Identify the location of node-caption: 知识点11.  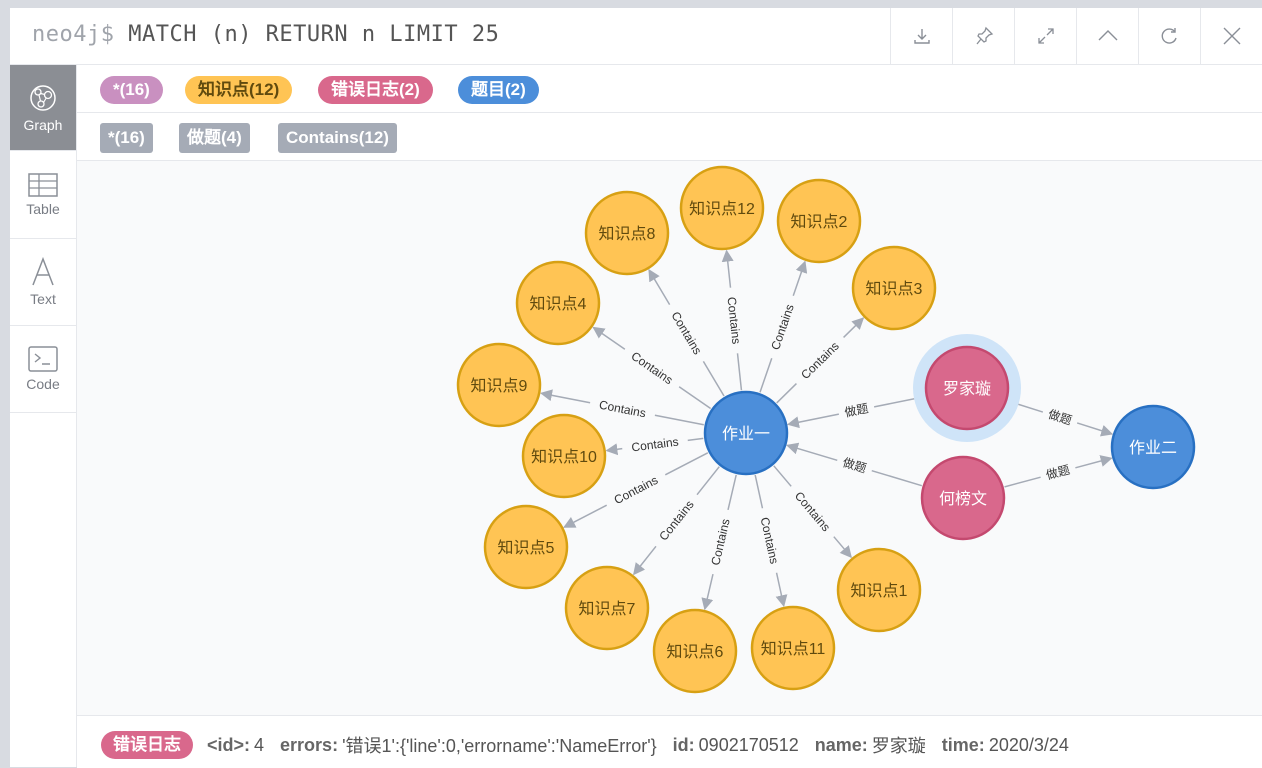
(793, 649).